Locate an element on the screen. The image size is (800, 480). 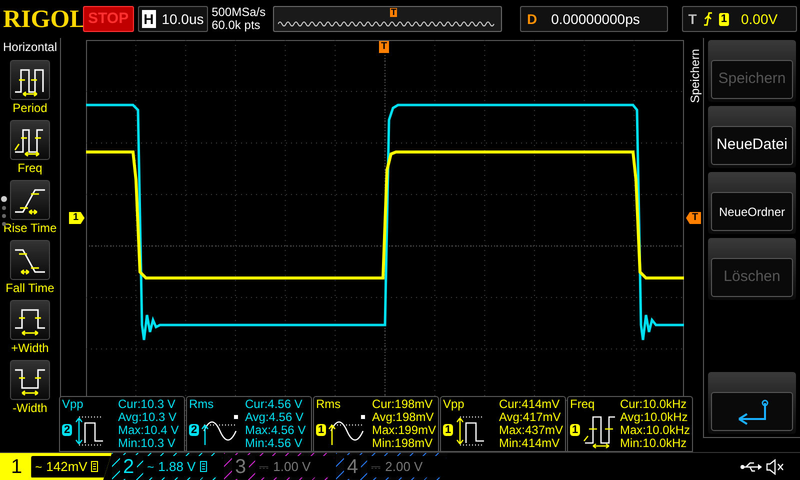
measurement-value: Max:10.4 V is located at coordinates (148, 430).